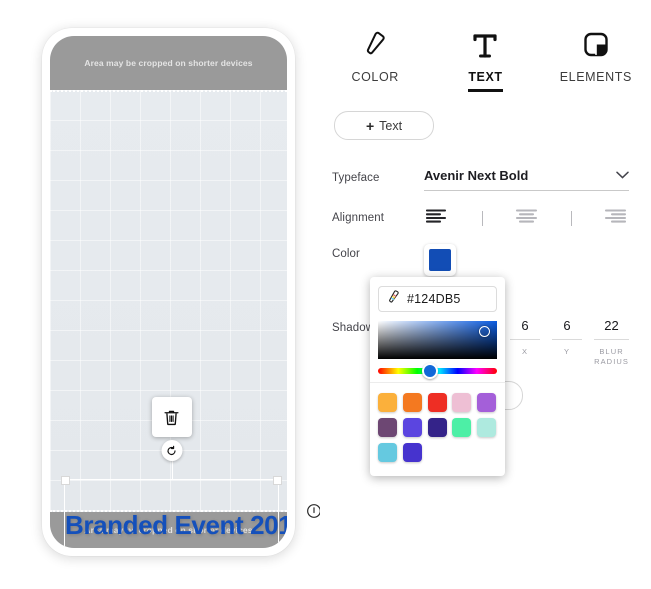 This screenshot has height=589, width=651. What do you see at coordinates (168, 91) in the screenshot?
I see `crop-dash-top` at bounding box center [168, 91].